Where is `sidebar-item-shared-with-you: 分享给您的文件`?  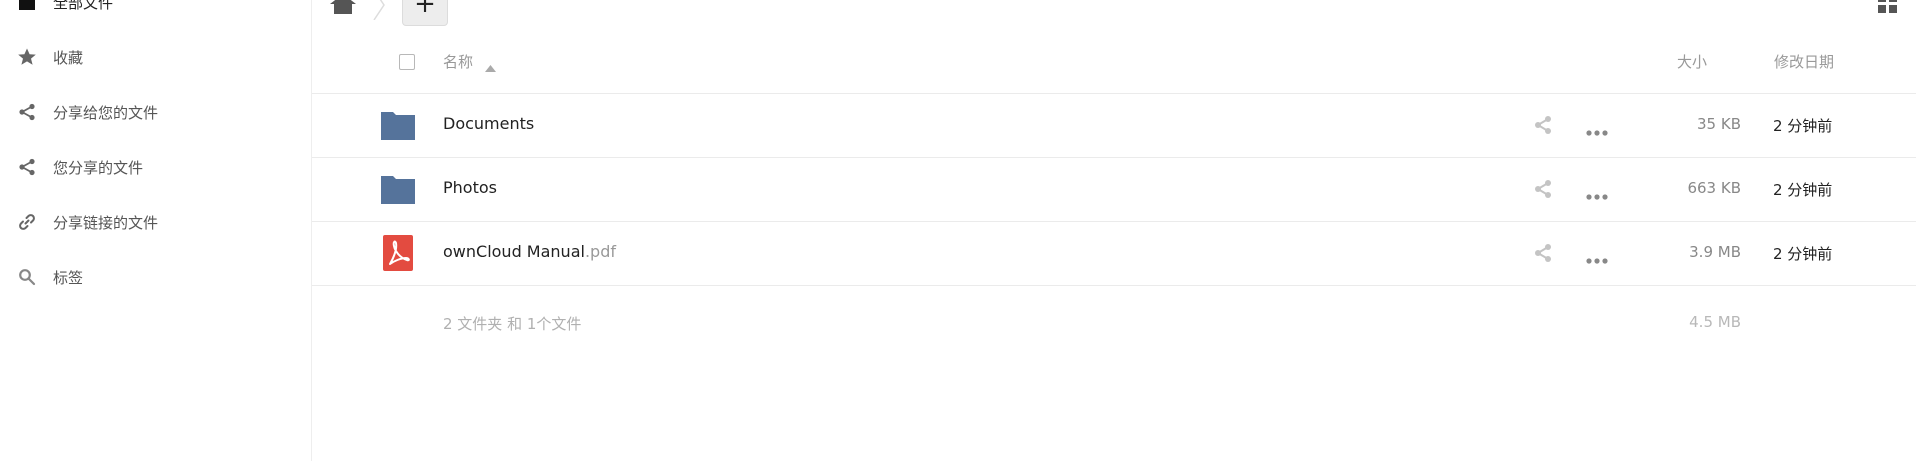 sidebar-item-shared-with-you: 分享给您的文件 is located at coordinates (155, 112).